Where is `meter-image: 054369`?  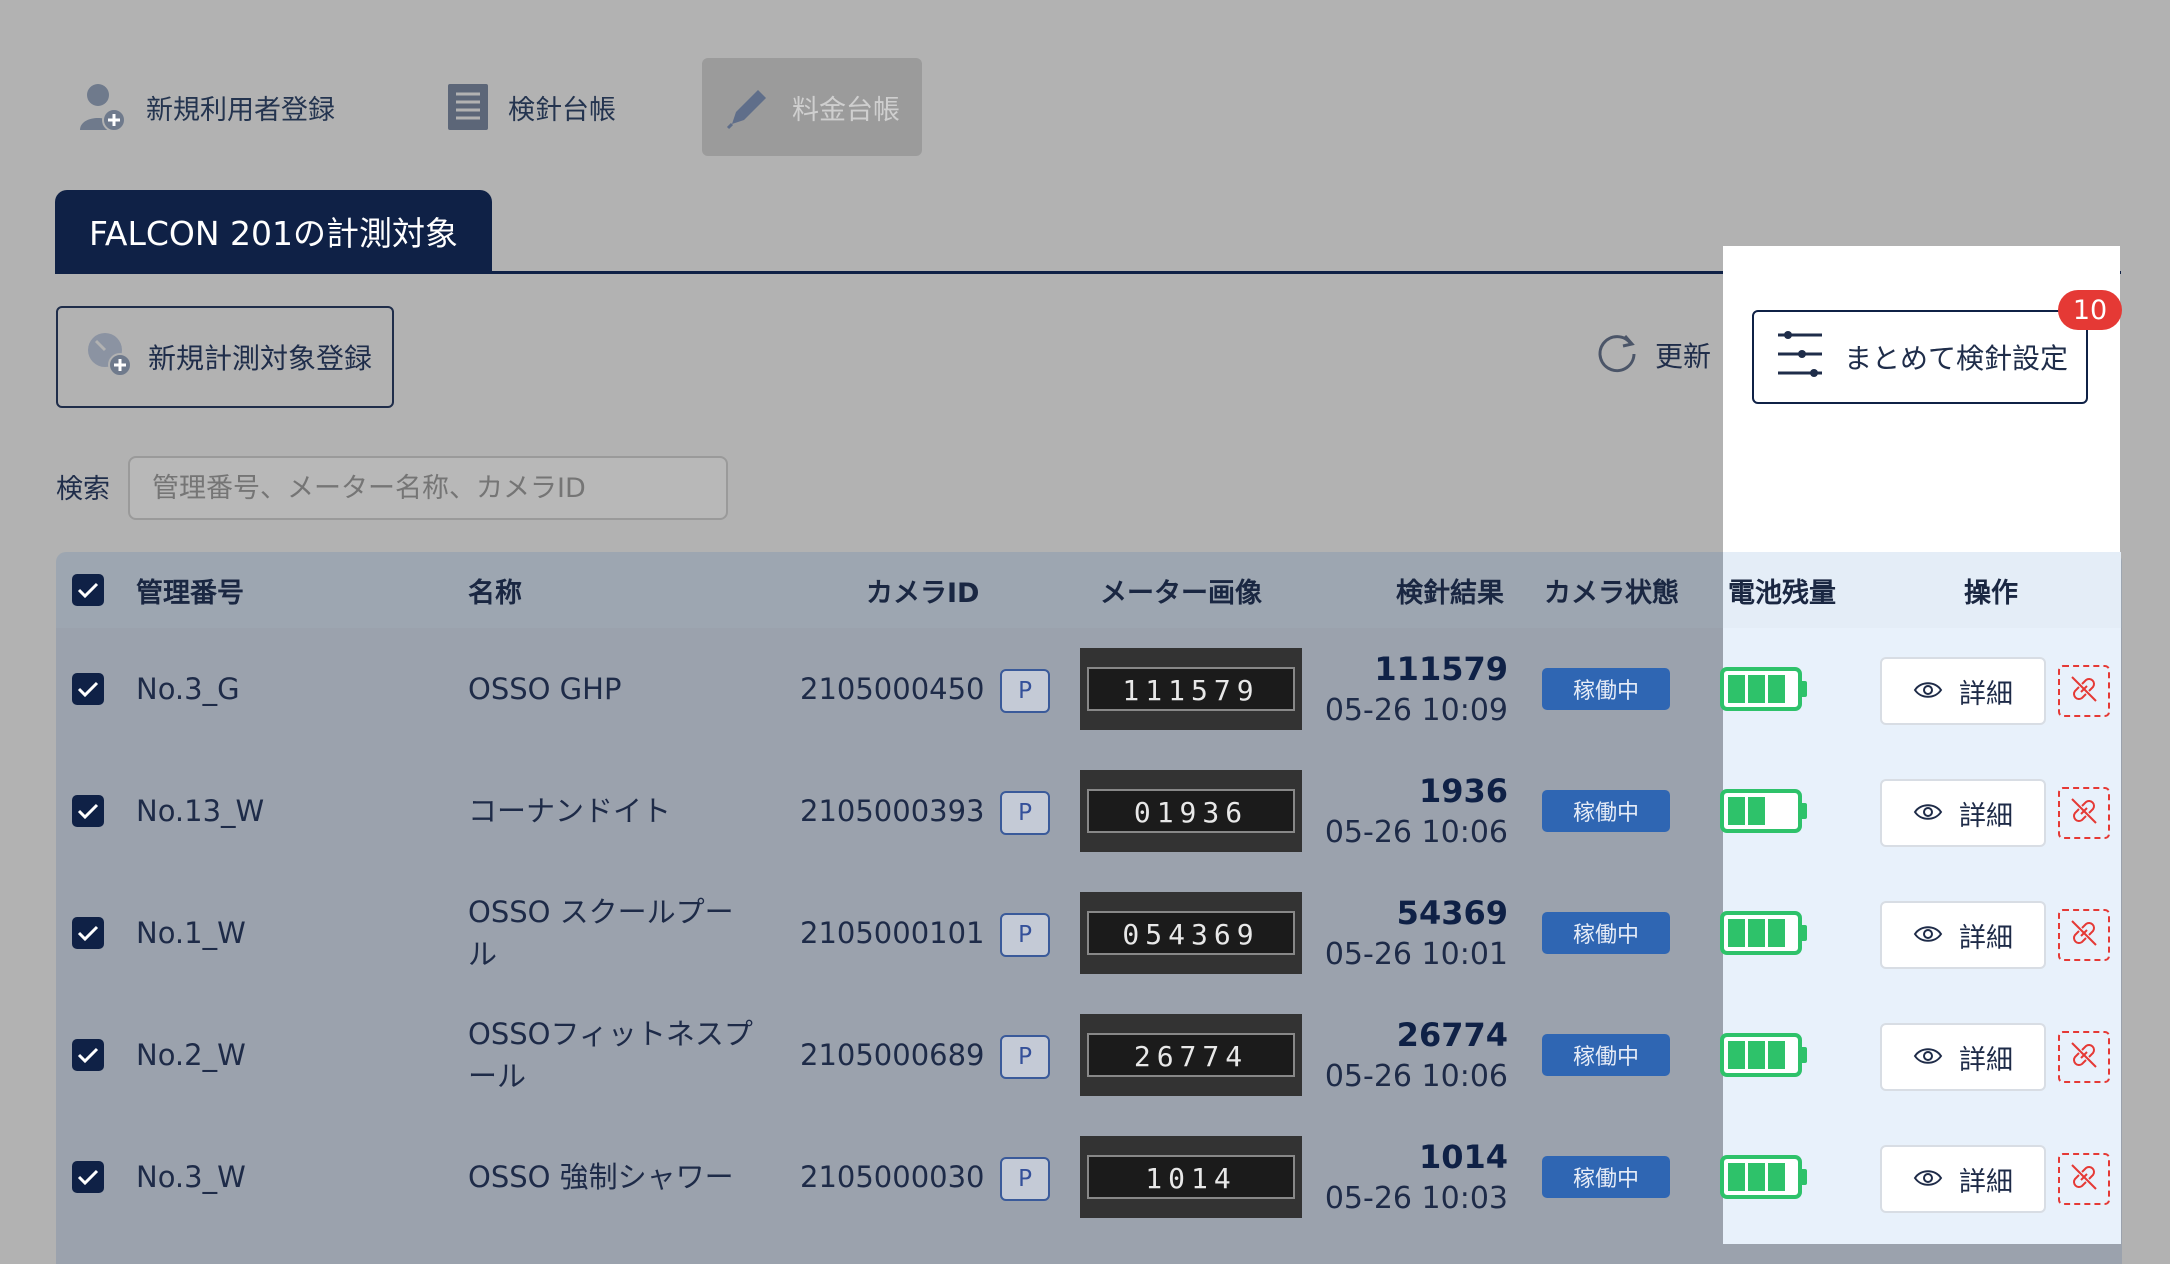
meter-image: 054369 is located at coordinates (1191, 933).